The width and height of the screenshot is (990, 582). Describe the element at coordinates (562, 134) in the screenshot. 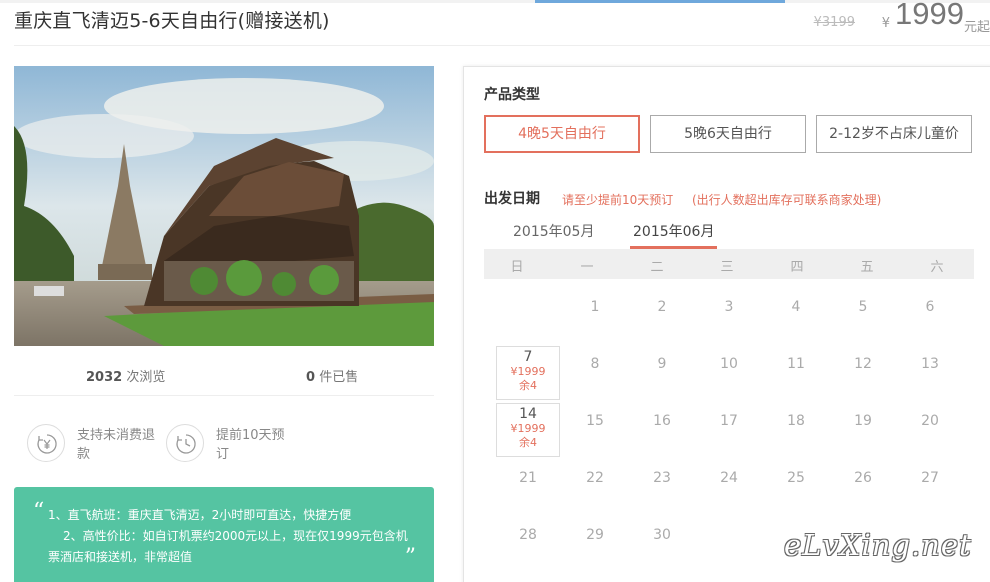

I see `product-type-option-4n5d: 4晚5天自由行` at that location.